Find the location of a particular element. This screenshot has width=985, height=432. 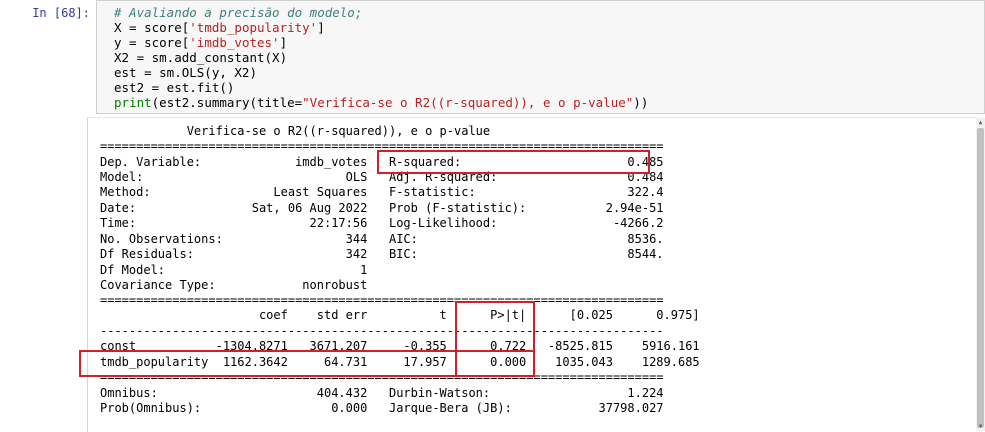

stat-row: Df Residuals: 342 BIC: 8544. is located at coordinates (382, 254).